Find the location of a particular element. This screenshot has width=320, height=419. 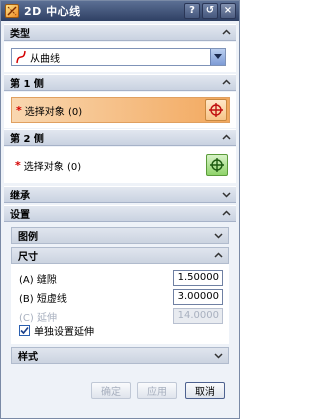

section-header-type: 类型 is located at coordinates (120, 32).